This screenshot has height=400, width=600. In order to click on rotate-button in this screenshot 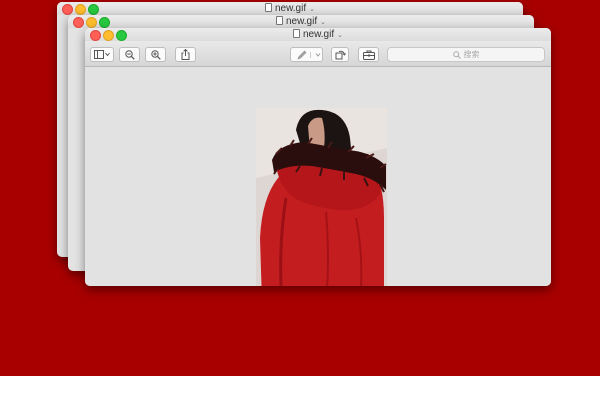, I will do `click(340, 54)`.